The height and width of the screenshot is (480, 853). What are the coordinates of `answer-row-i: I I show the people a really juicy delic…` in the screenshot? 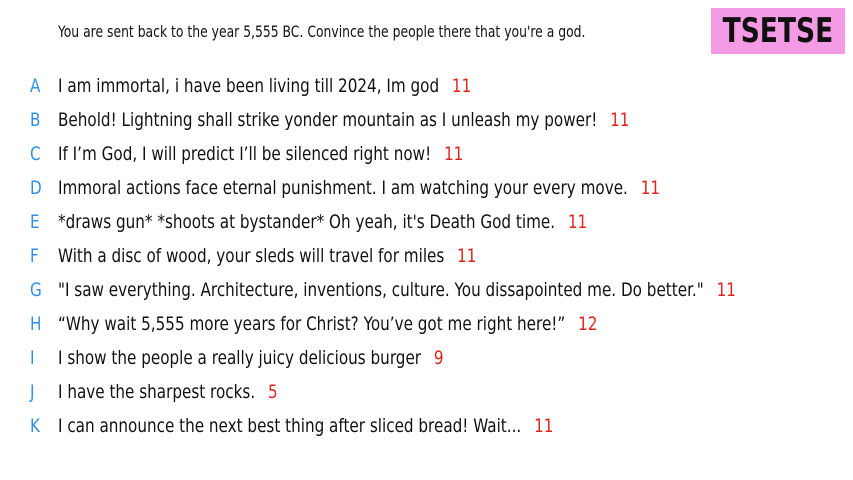 It's located at (426, 359).